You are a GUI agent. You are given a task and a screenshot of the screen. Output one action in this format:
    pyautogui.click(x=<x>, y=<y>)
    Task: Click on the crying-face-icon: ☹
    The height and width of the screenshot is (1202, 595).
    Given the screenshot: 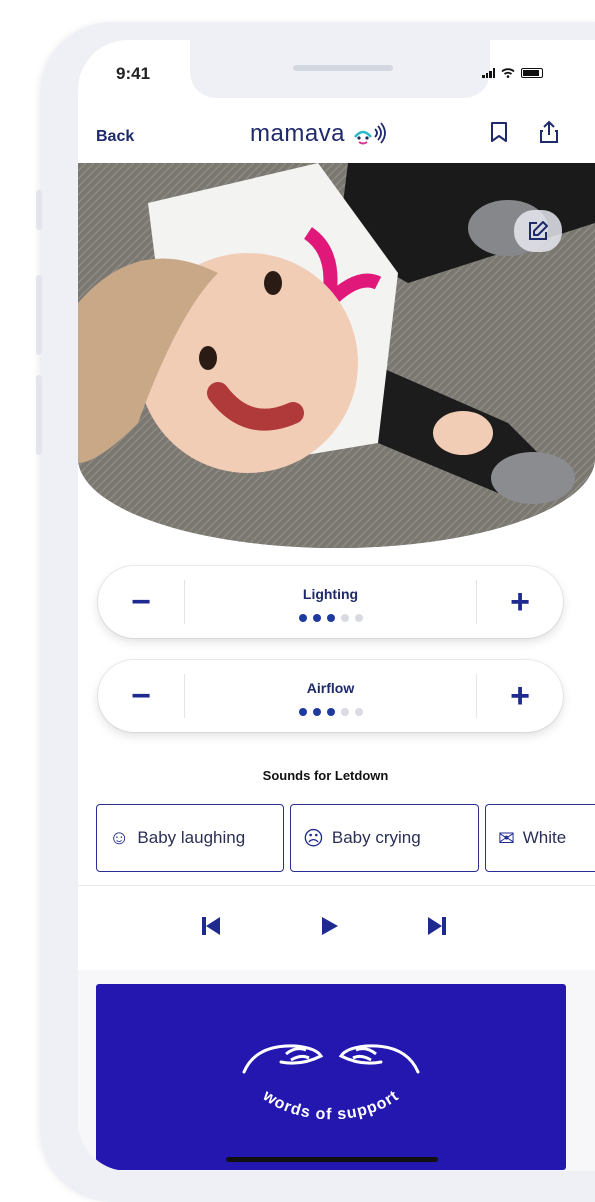 What is the action you would take?
    pyautogui.click(x=313, y=838)
    